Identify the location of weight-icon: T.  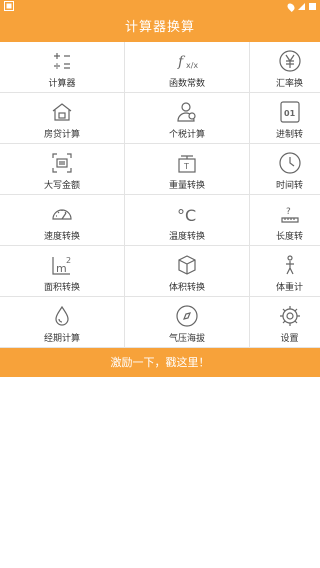
(187, 163).